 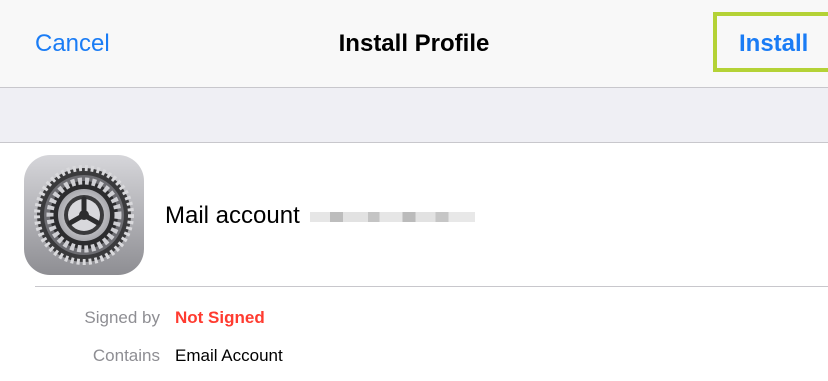 I want to click on profile-name-text: Mail account, so click(x=232, y=215).